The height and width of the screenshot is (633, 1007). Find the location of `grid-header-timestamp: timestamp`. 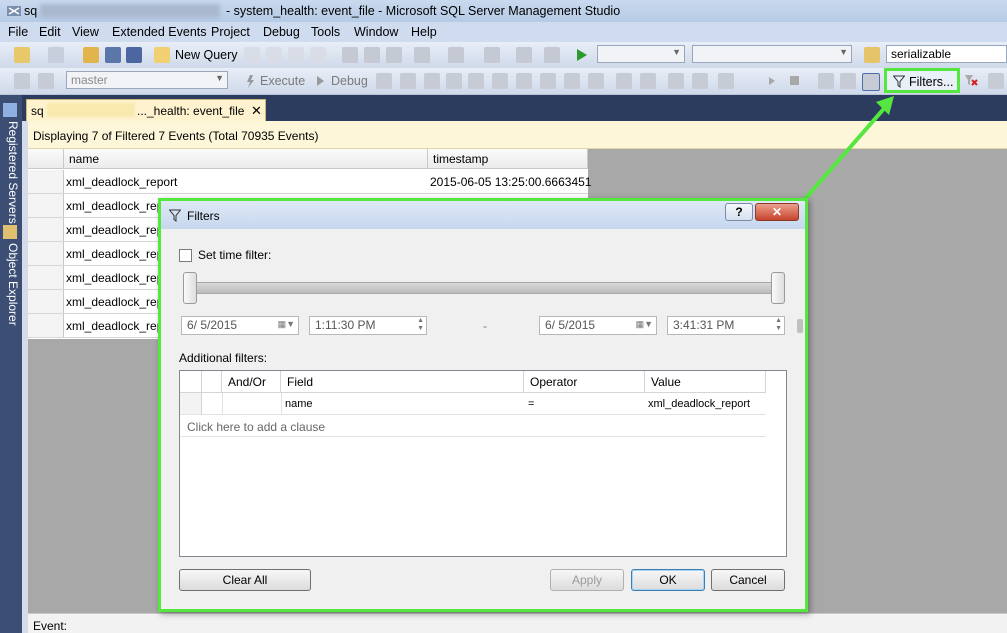

grid-header-timestamp: timestamp is located at coordinates (508, 159).